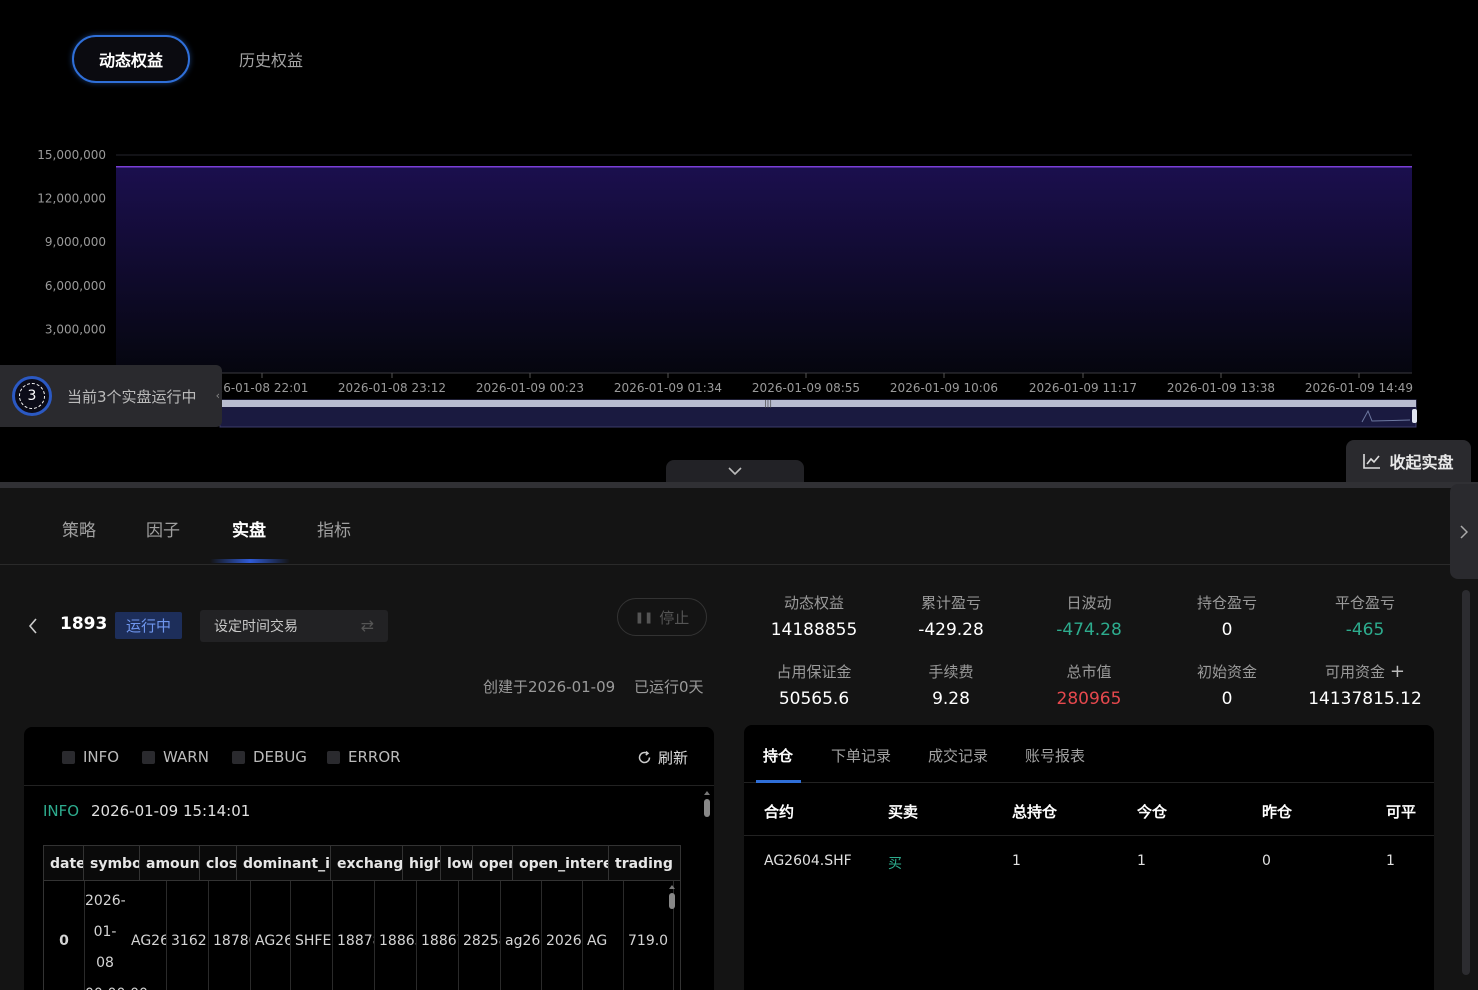  Describe the element at coordinates (334, 528) in the screenshot. I see `tab-indicator: 指标` at that location.